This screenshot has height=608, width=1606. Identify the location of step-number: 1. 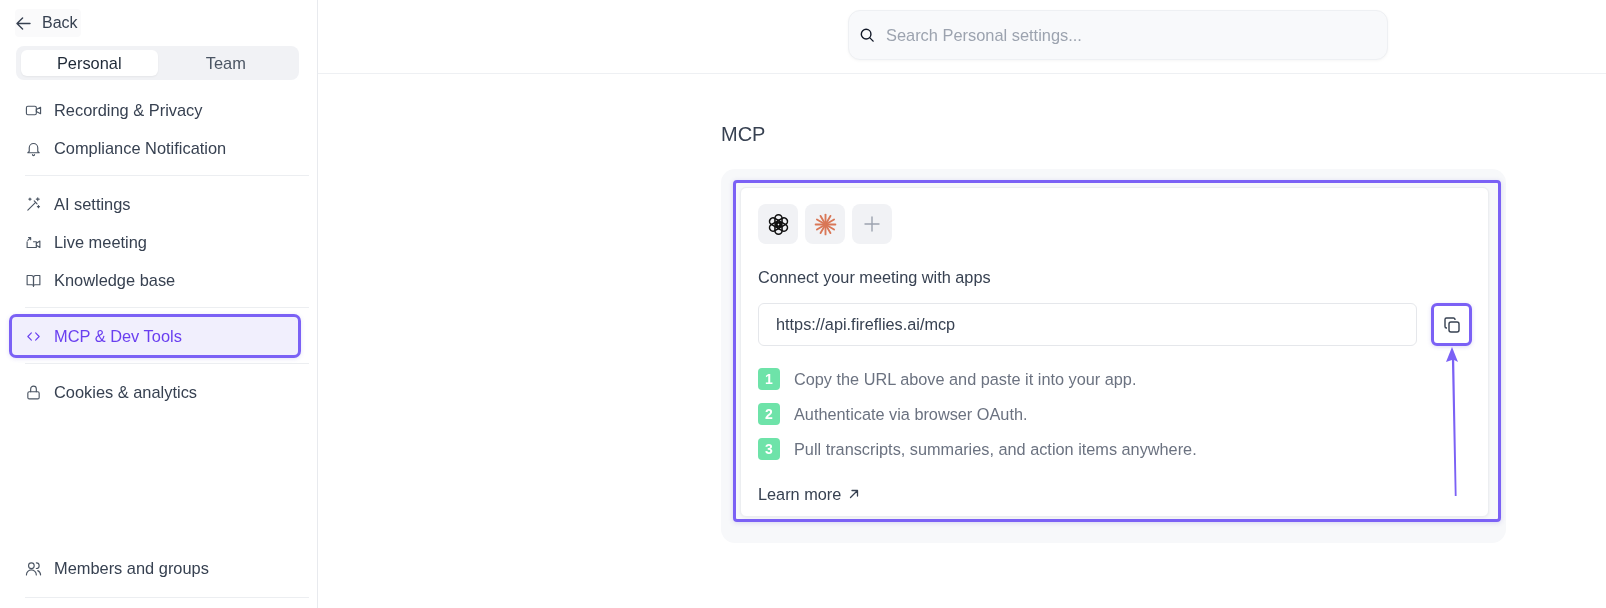
(769, 379).